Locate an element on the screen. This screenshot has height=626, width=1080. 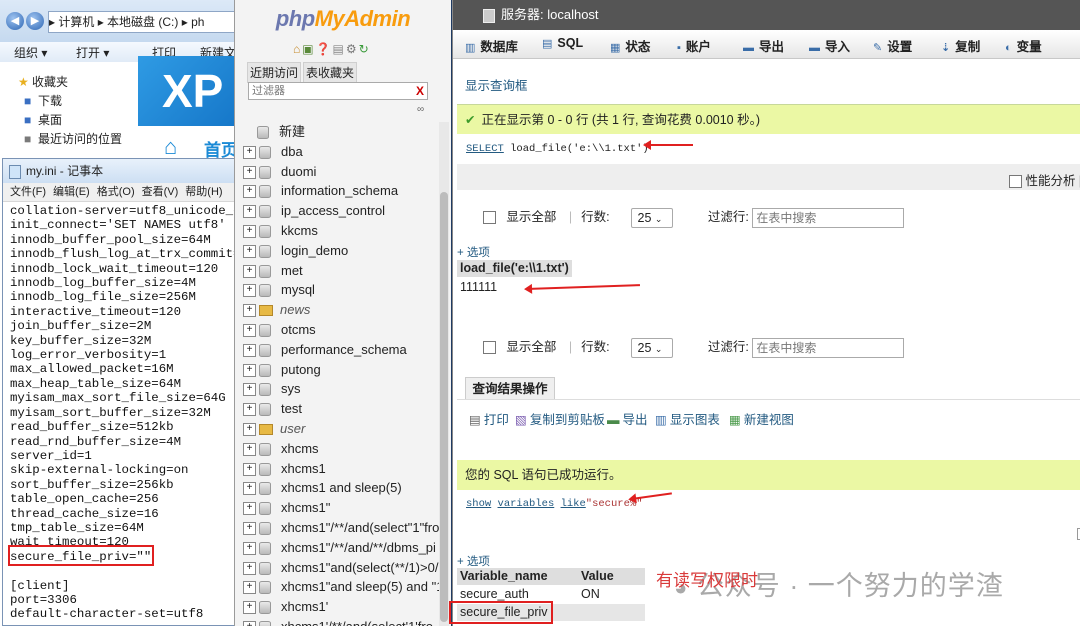
col-variable-name: Variable_name is located at coordinates (504, 576).